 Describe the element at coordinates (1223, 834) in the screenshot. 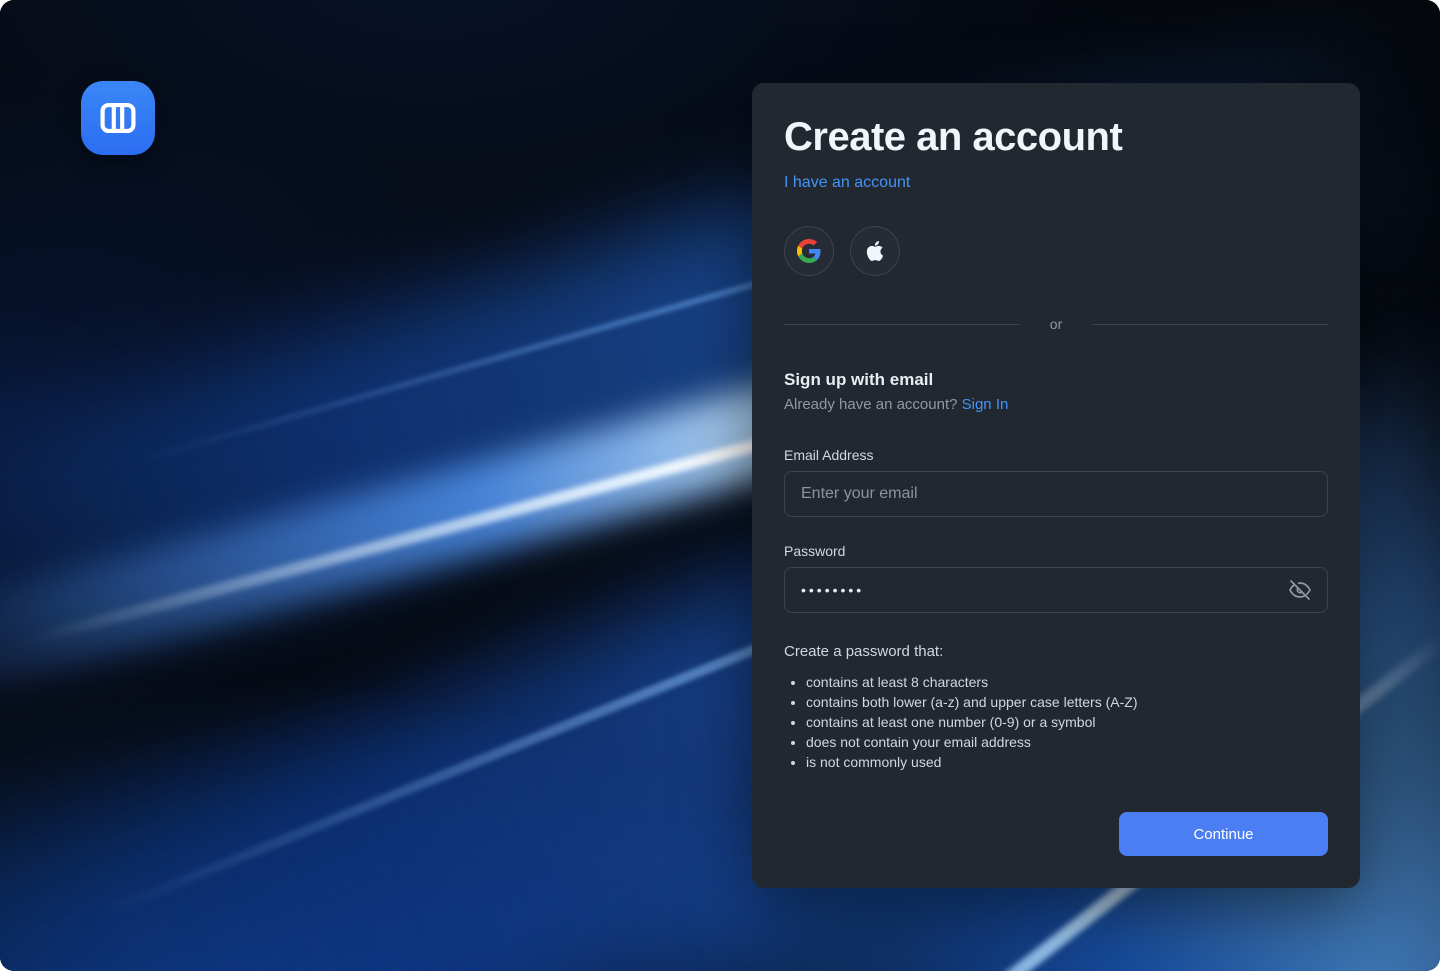

I see `continue-button: Continue` at that location.